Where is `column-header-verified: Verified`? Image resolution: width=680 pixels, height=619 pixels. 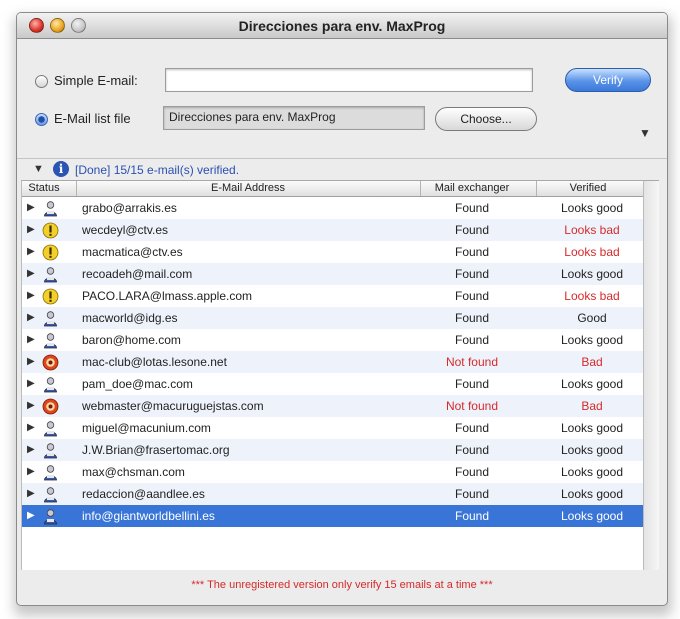 column-header-verified: Verified is located at coordinates (588, 188).